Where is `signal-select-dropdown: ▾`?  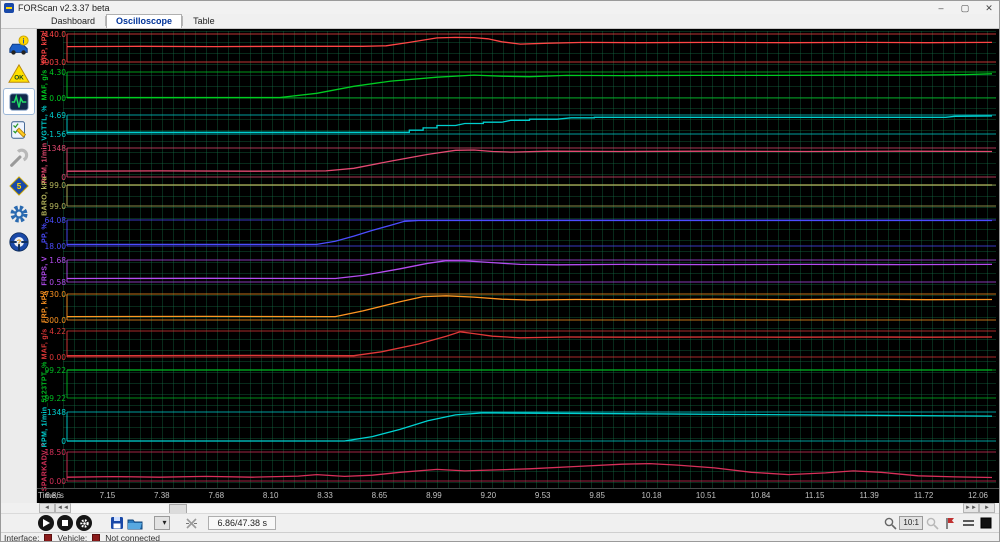 signal-select-dropdown: ▾ is located at coordinates (162, 523).